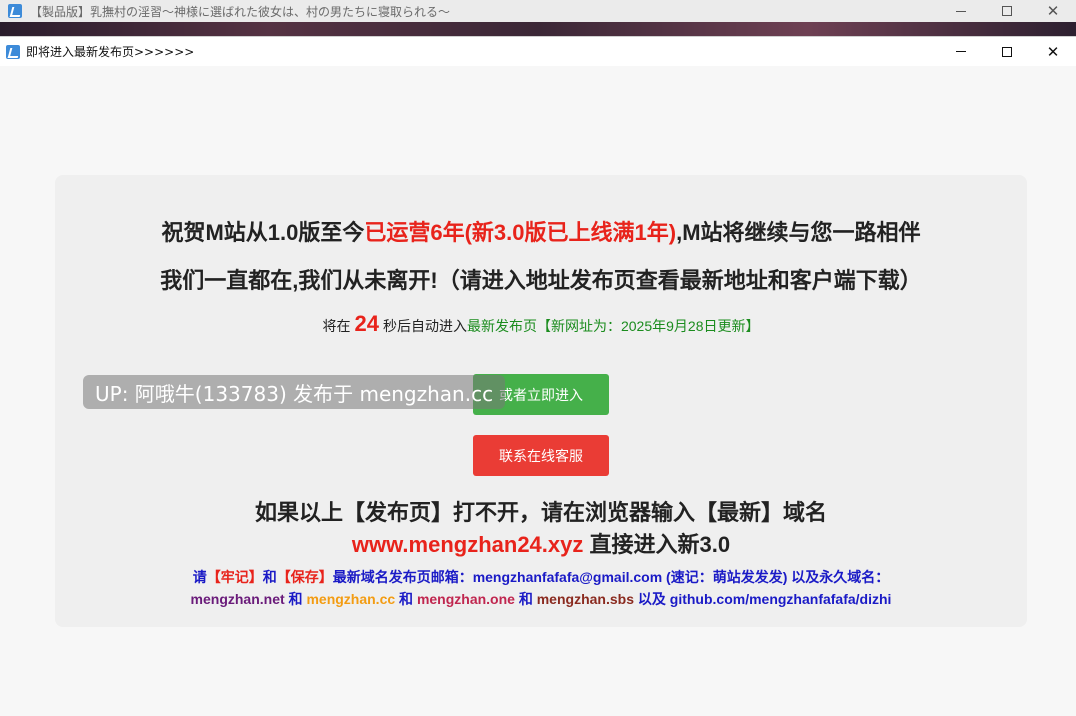 This screenshot has width=1076, height=716. I want to click on countdown-seconds: 24, so click(366, 323).